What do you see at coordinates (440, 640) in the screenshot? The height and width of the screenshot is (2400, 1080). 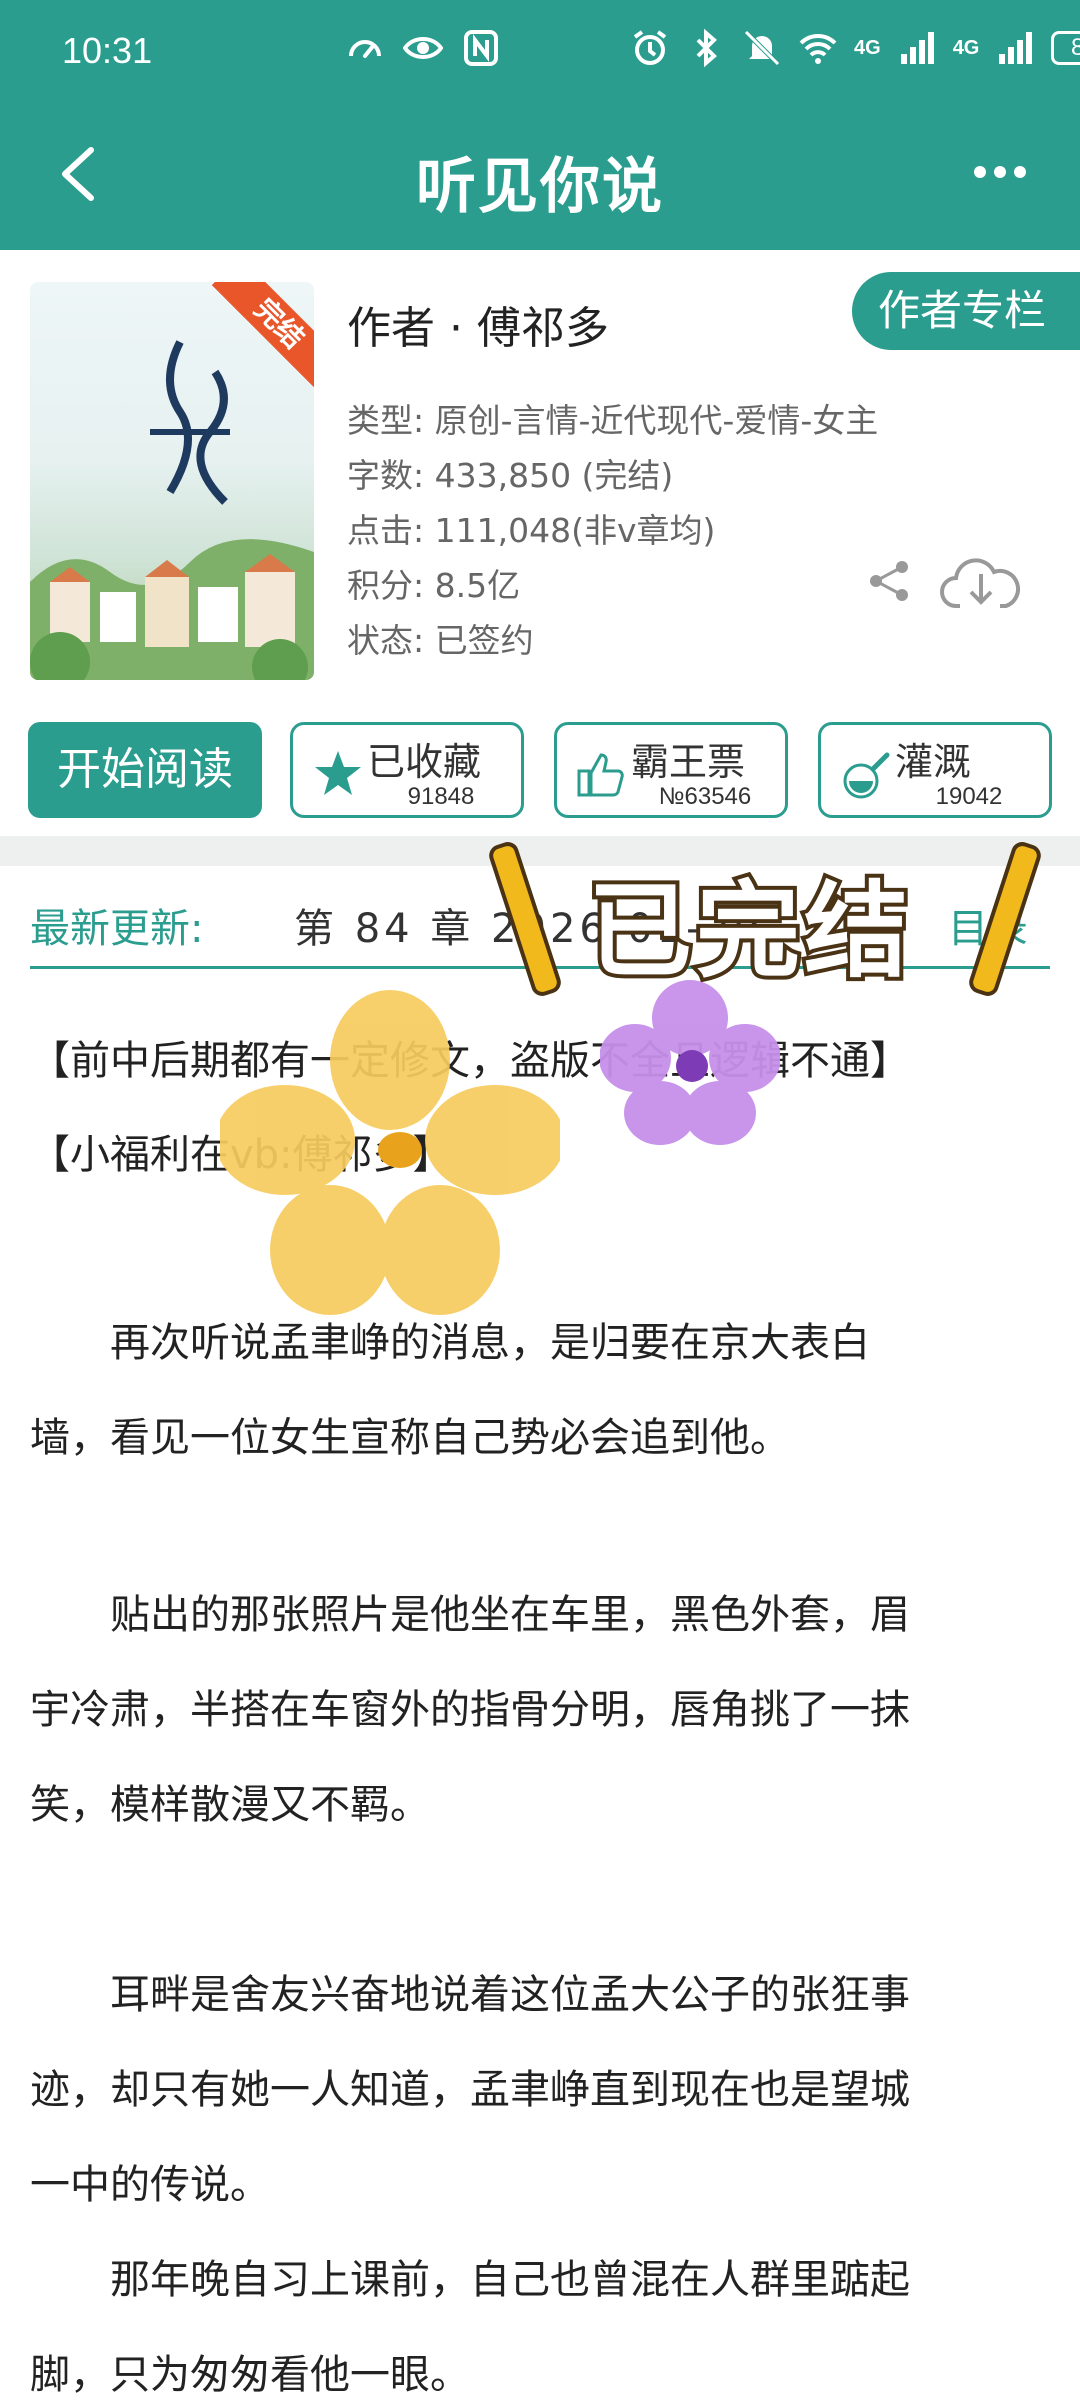 I see `meta-status: 状态: 已签约` at bounding box center [440, 640].